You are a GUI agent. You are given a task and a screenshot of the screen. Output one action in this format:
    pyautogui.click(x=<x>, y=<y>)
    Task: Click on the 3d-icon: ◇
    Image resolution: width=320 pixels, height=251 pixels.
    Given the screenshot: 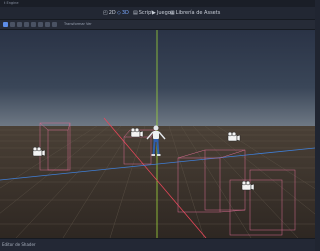 What is the action you would take?
    pyautogui.click(x=119, y=13)
    